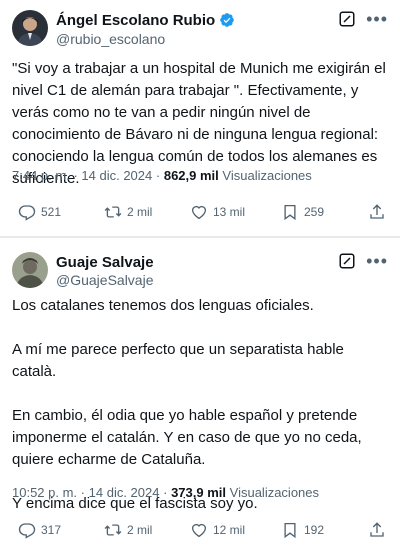 The height and width of the screenshot is (558, 400). What do you see at coordinates (199, 492) in the screenshot?
I see `view-count: 373,9 mil` at bounding box center [199, 492].